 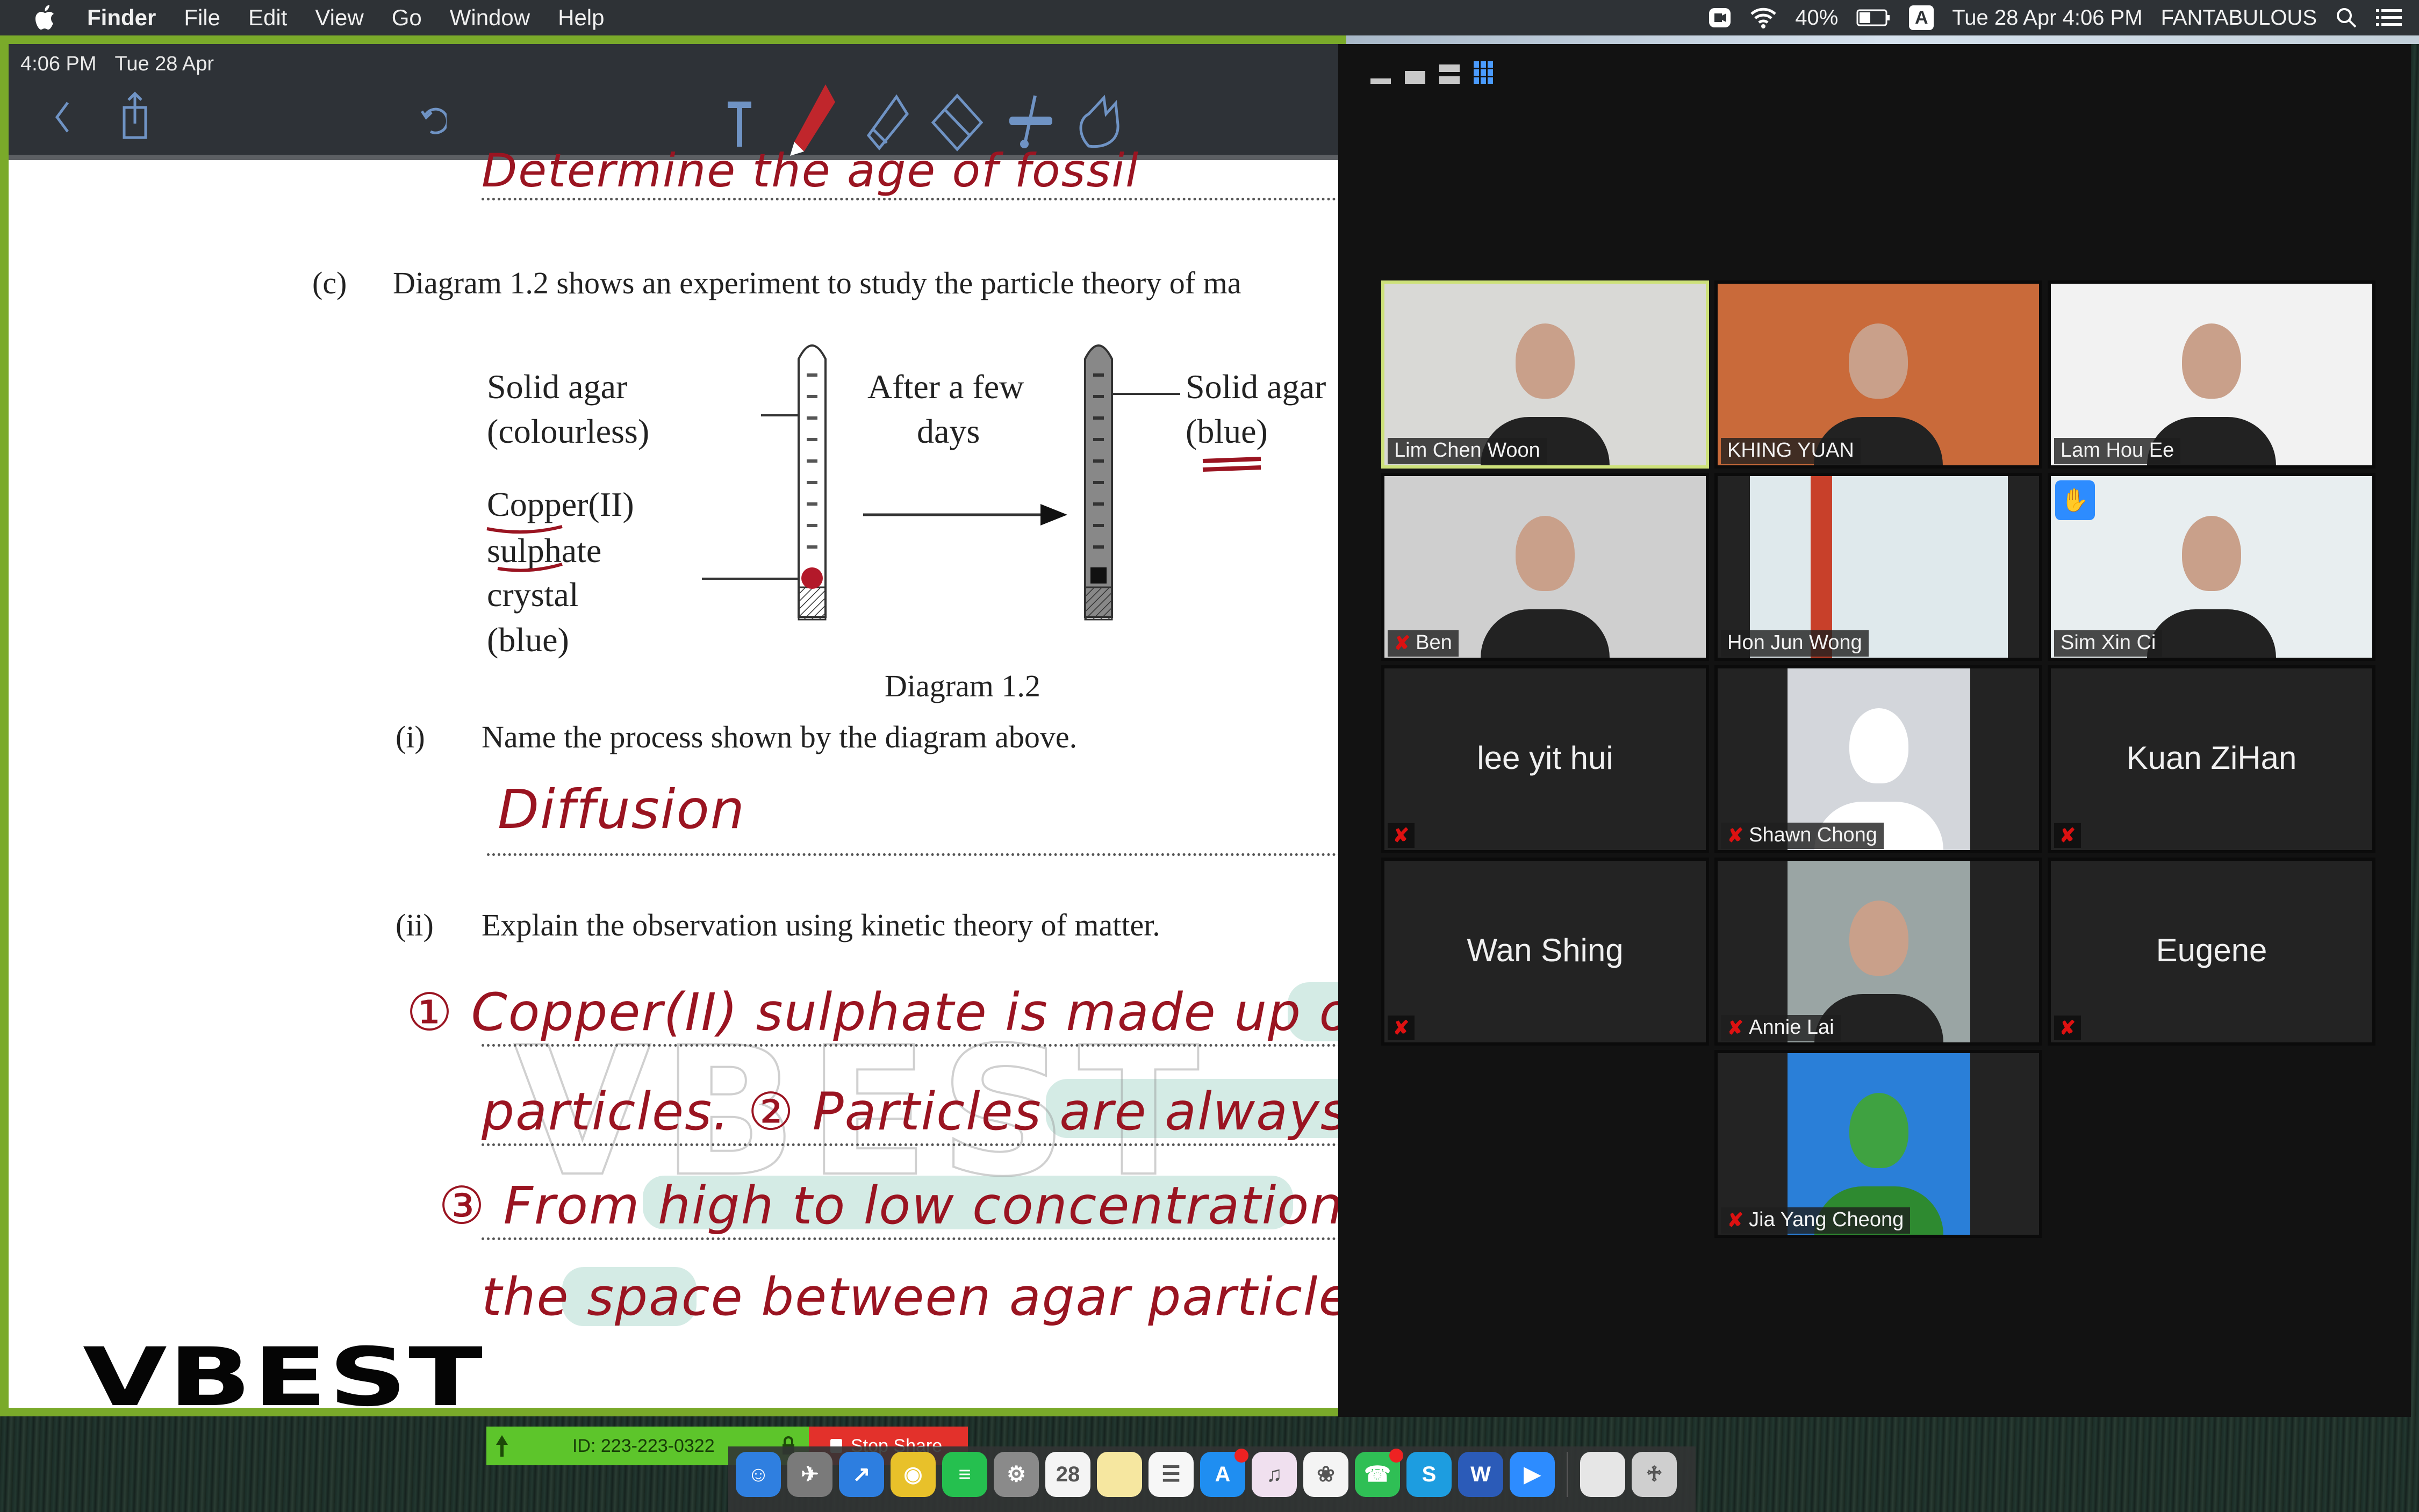 I want to click on participant-tile: Hon Jun Wong, so click(x=1878, y=567).